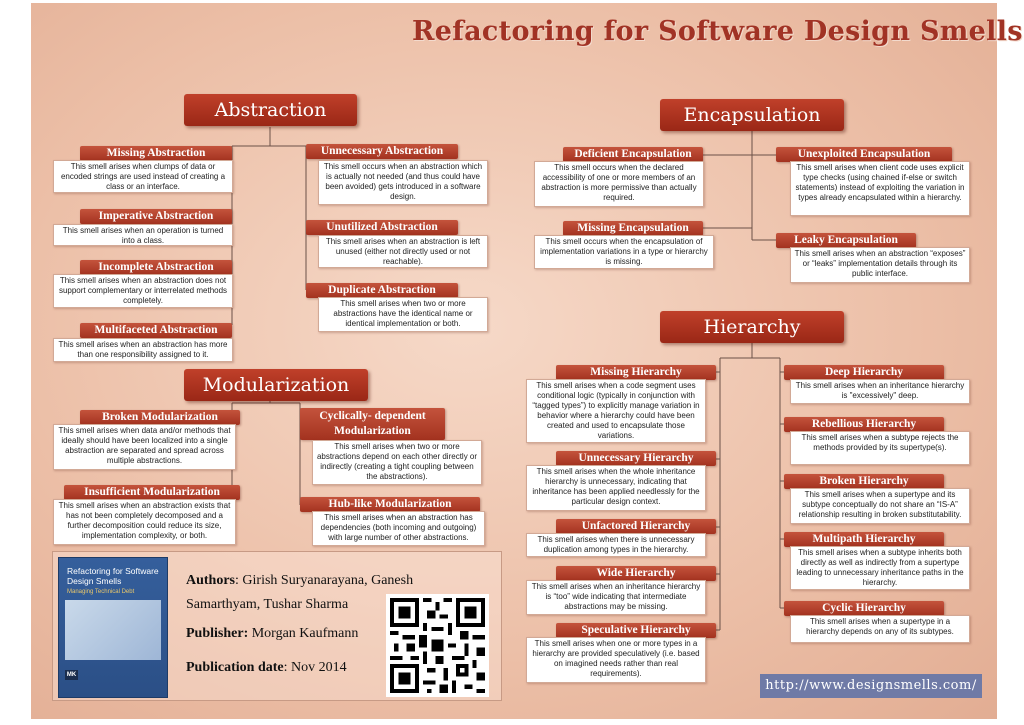  What do you see at coordinates (372, 424) in the screenshot?
I see `smell-cyclically-dependent-modularization: Cyclically- dependent Modularization` at bounding box center [372, 424].